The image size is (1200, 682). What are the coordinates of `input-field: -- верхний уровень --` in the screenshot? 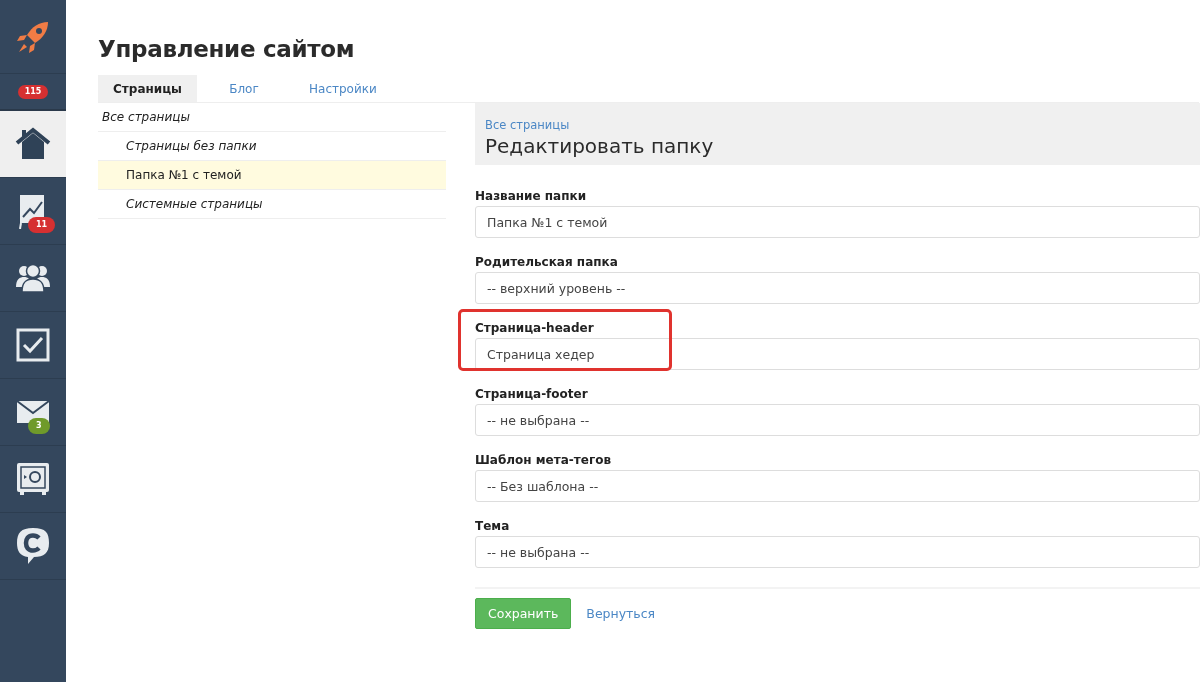 It's located at (837, 288).